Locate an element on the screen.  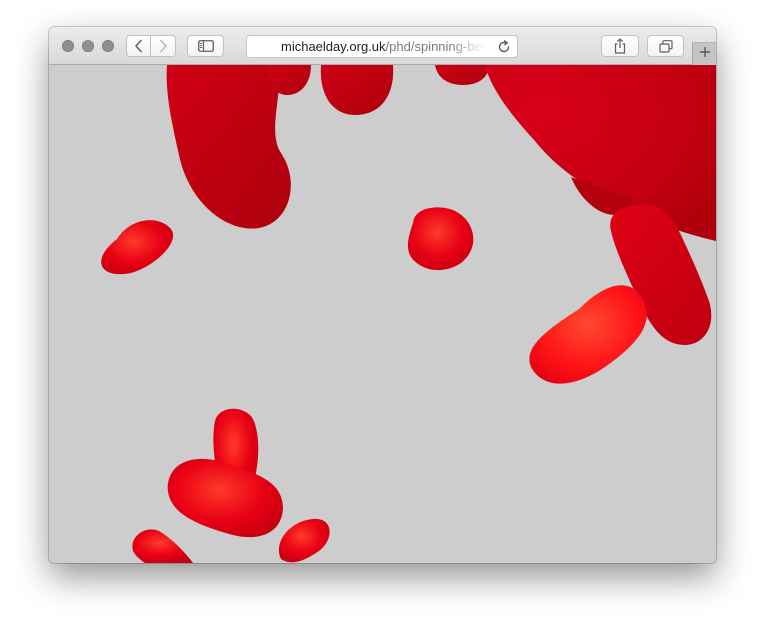
share-button is located at coordinates (620, 46).